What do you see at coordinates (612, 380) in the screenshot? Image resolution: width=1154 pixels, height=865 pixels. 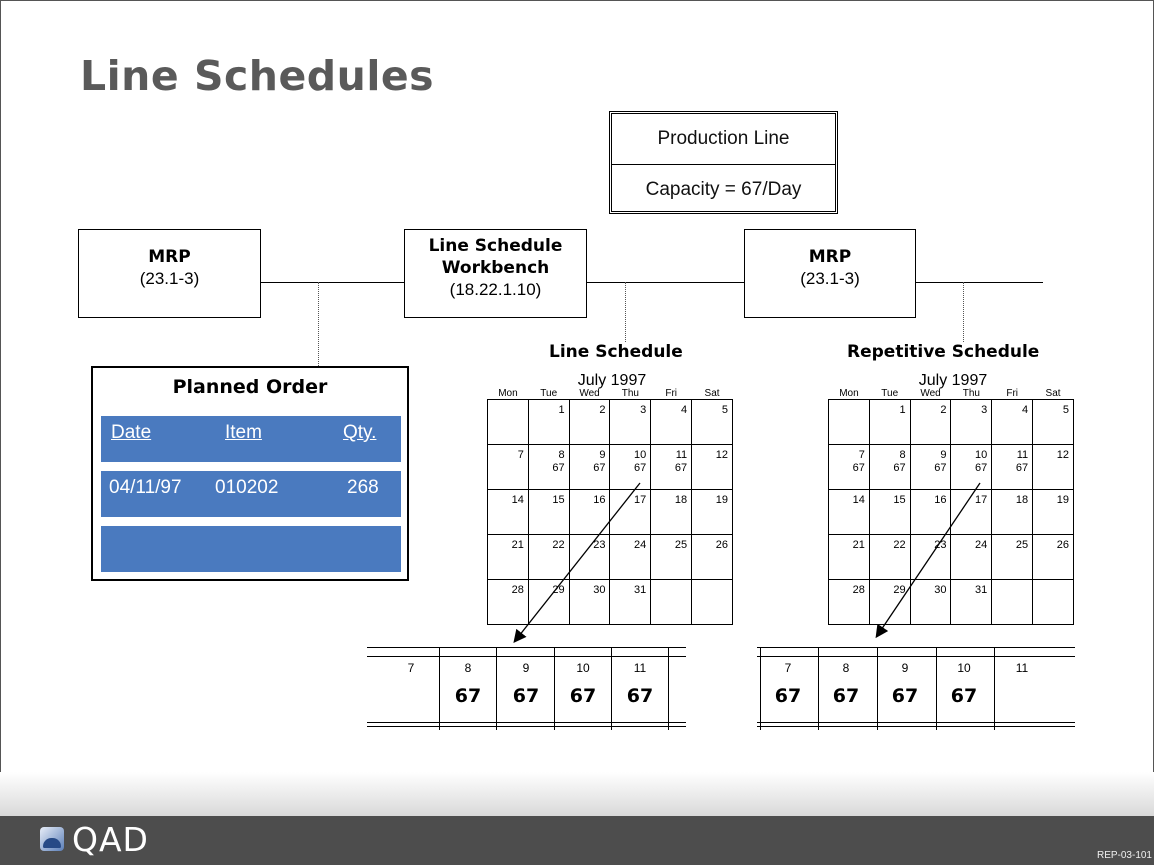 I see `calendar-month: July 1997` at bounding box center [612, 380].